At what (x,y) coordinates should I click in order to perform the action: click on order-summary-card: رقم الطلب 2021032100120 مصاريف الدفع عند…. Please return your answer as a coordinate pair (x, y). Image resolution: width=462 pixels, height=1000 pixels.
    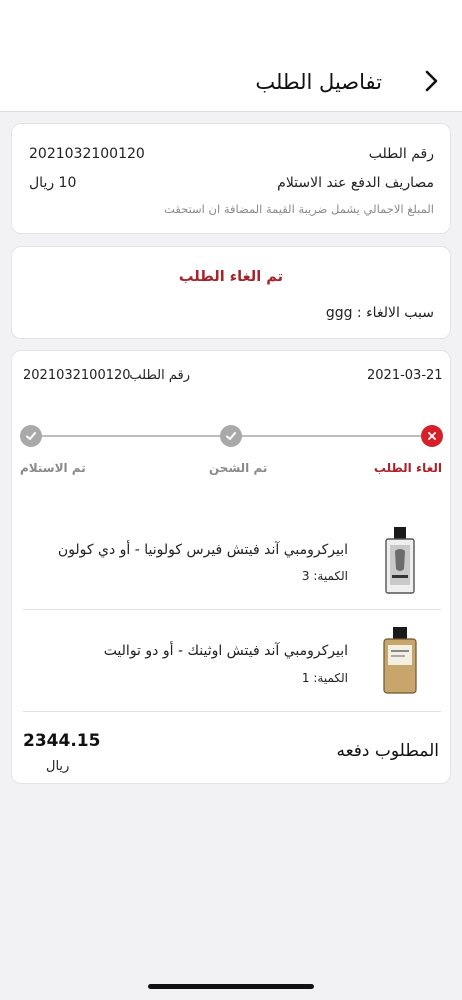
    Looking at the image, I should click on (231, 178).